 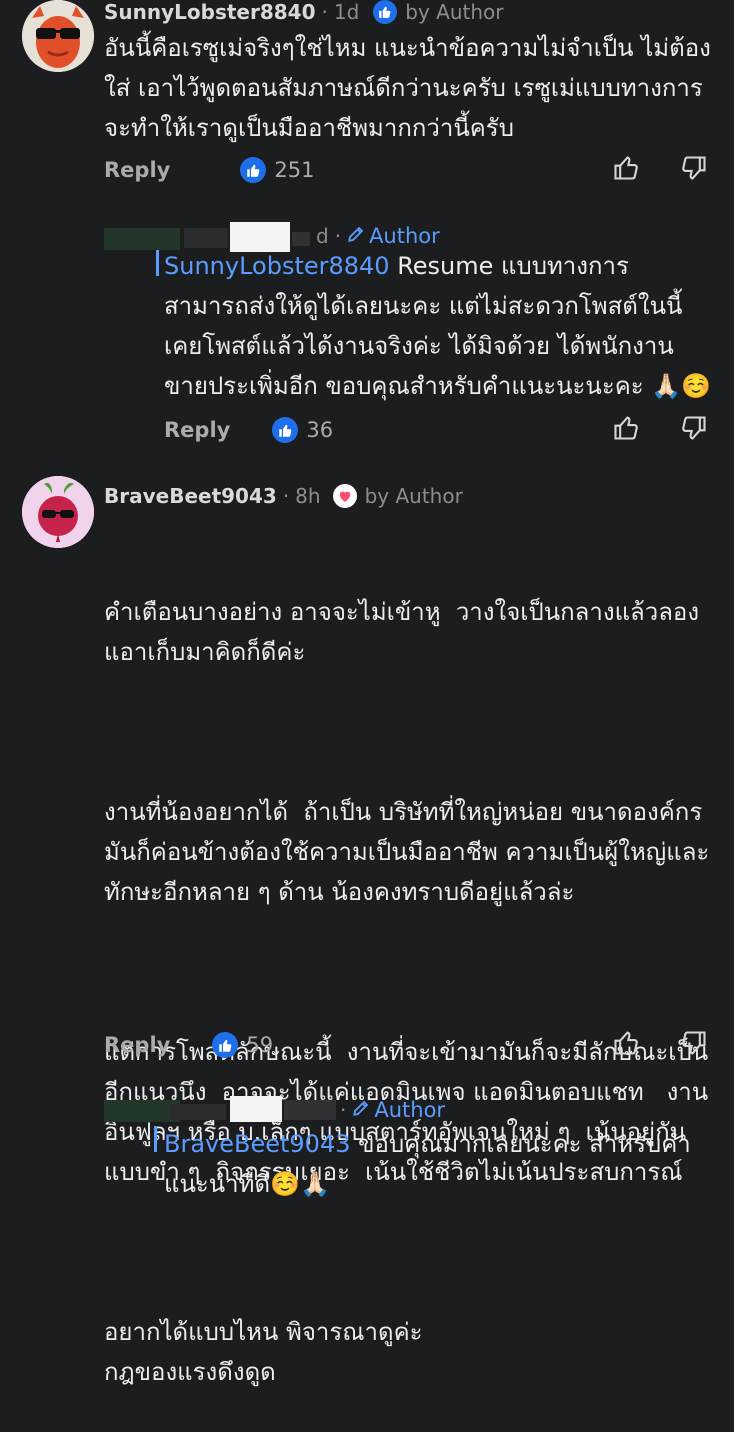 What do you see at coordinates (190, 496) in the screenshot?
I see `comment-username: BraveBeet9043` at bounding box center [190, 496].